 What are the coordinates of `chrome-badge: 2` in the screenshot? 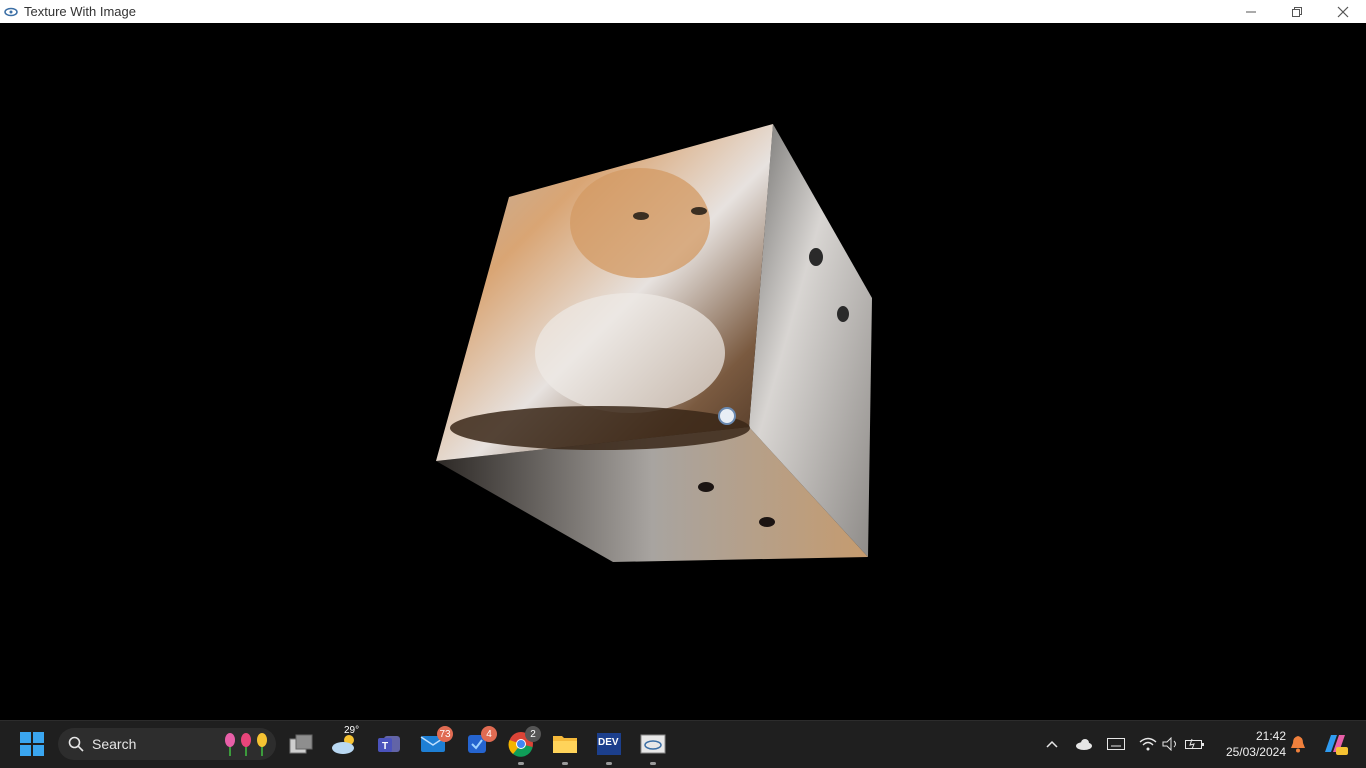 It's located at (533, 734).